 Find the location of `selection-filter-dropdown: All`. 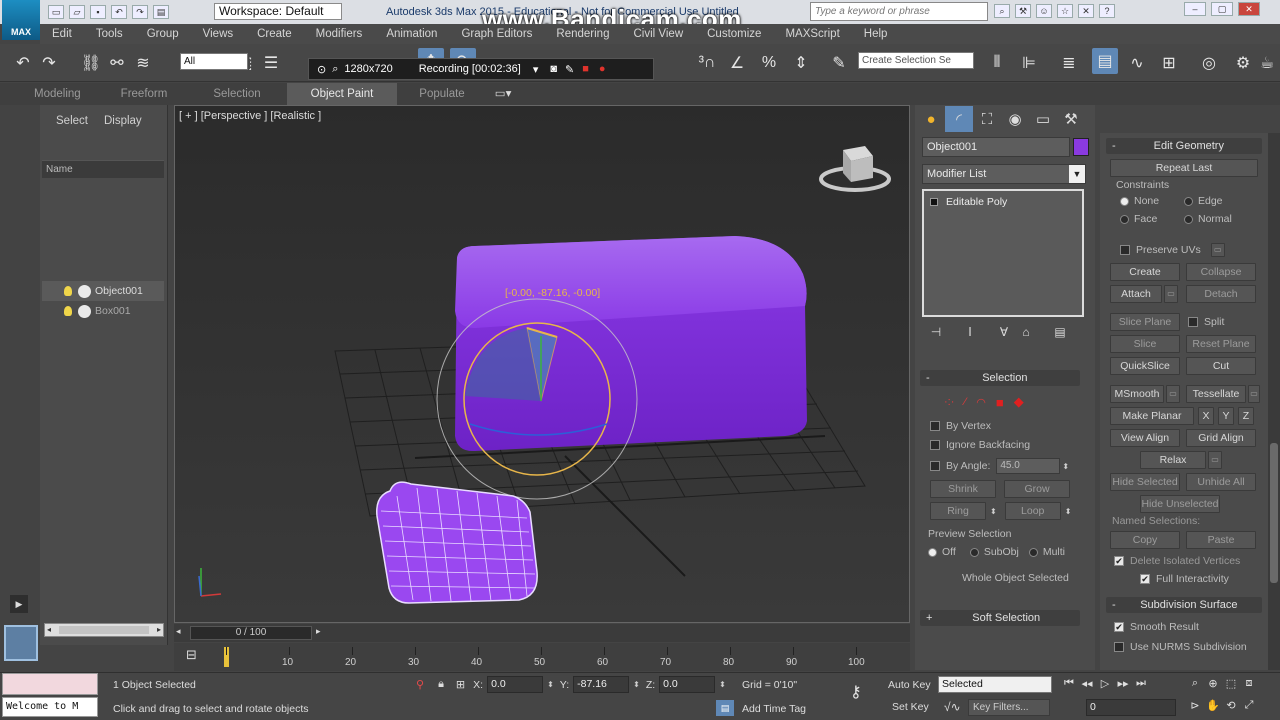

selection-filter-dropdown: All is located at coordinates (214, 61).